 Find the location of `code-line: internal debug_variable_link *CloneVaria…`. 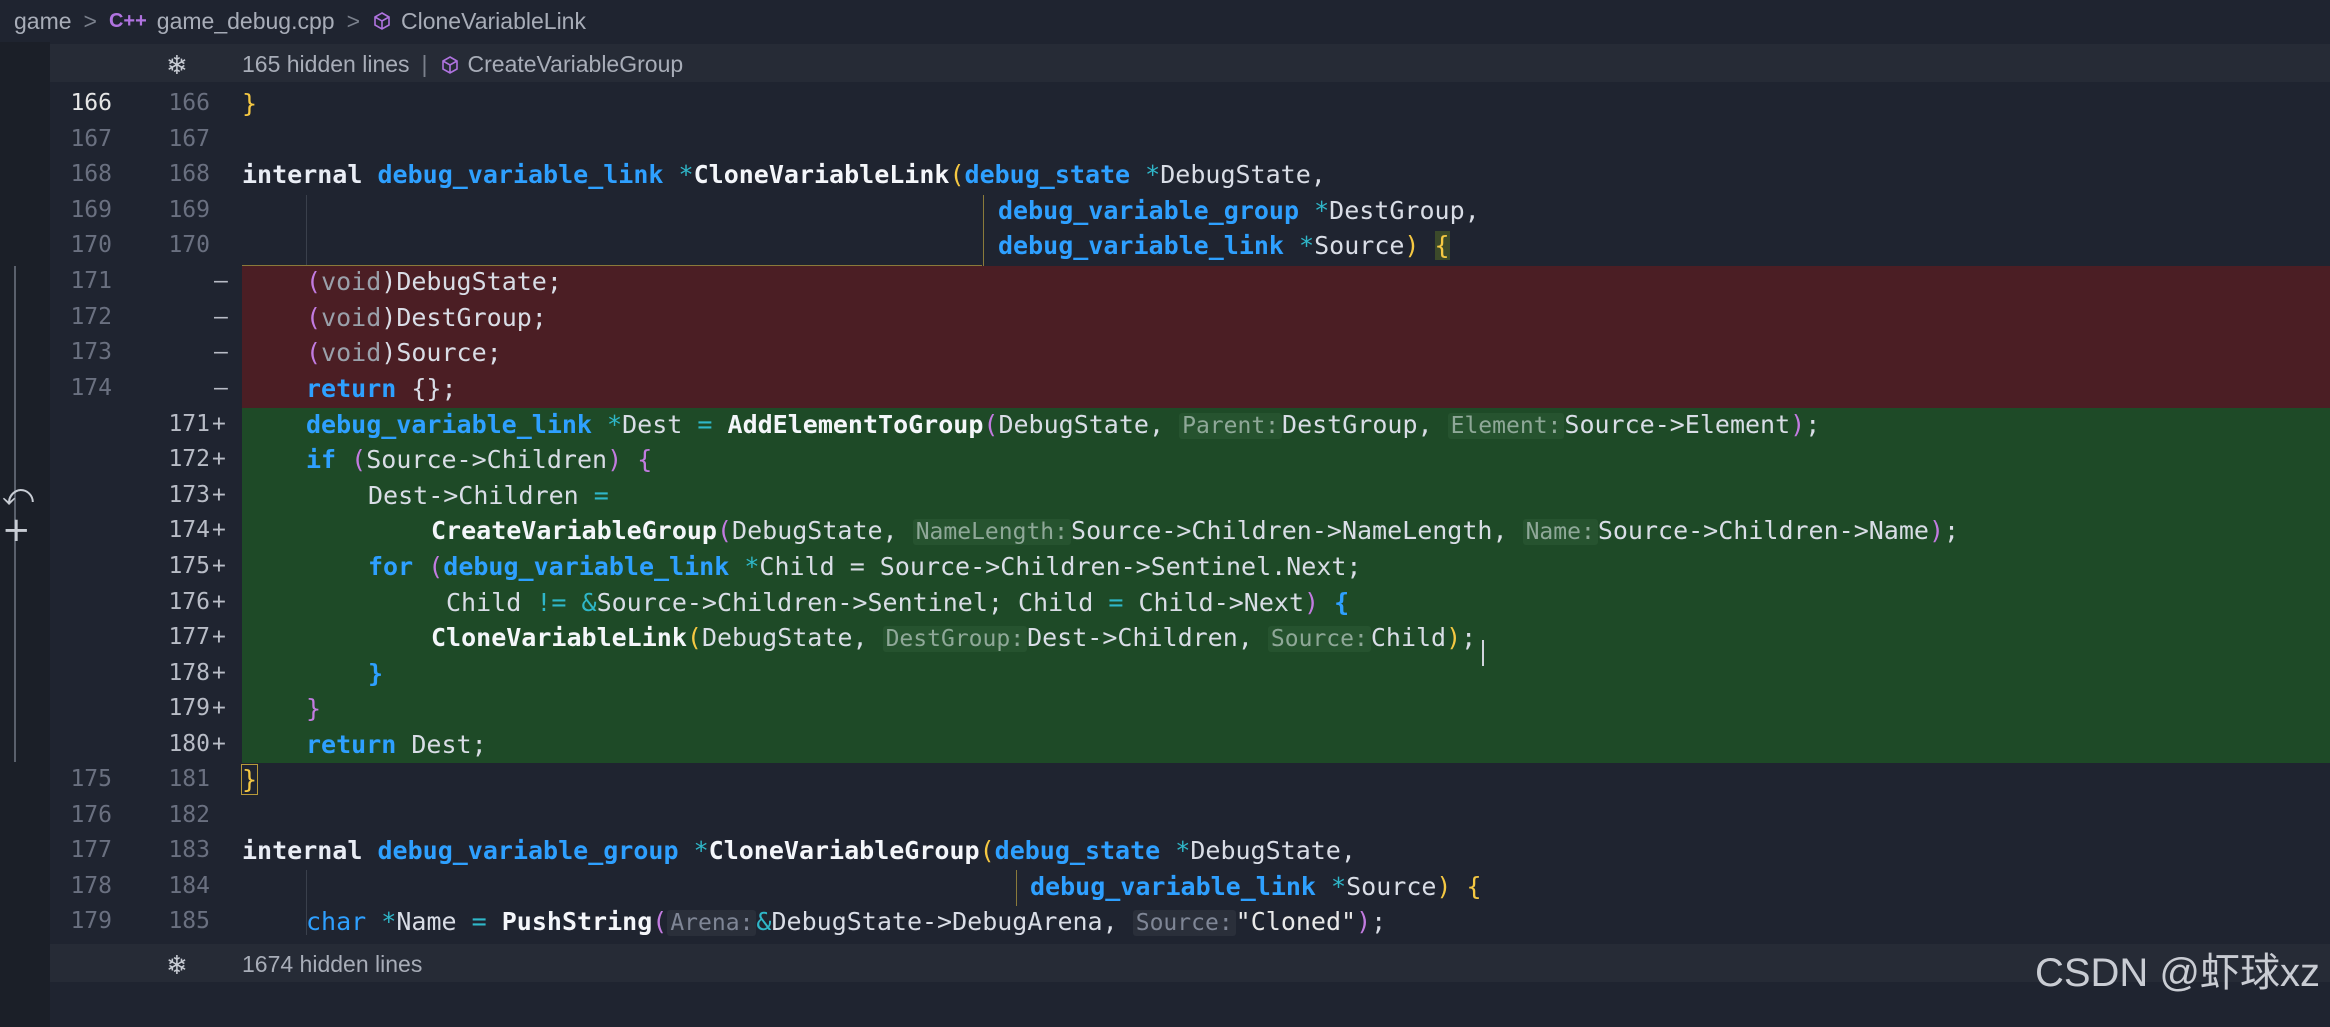

code-line: internal debug_variable_link *CloneVaria… is located at coordinates (1165, 175).